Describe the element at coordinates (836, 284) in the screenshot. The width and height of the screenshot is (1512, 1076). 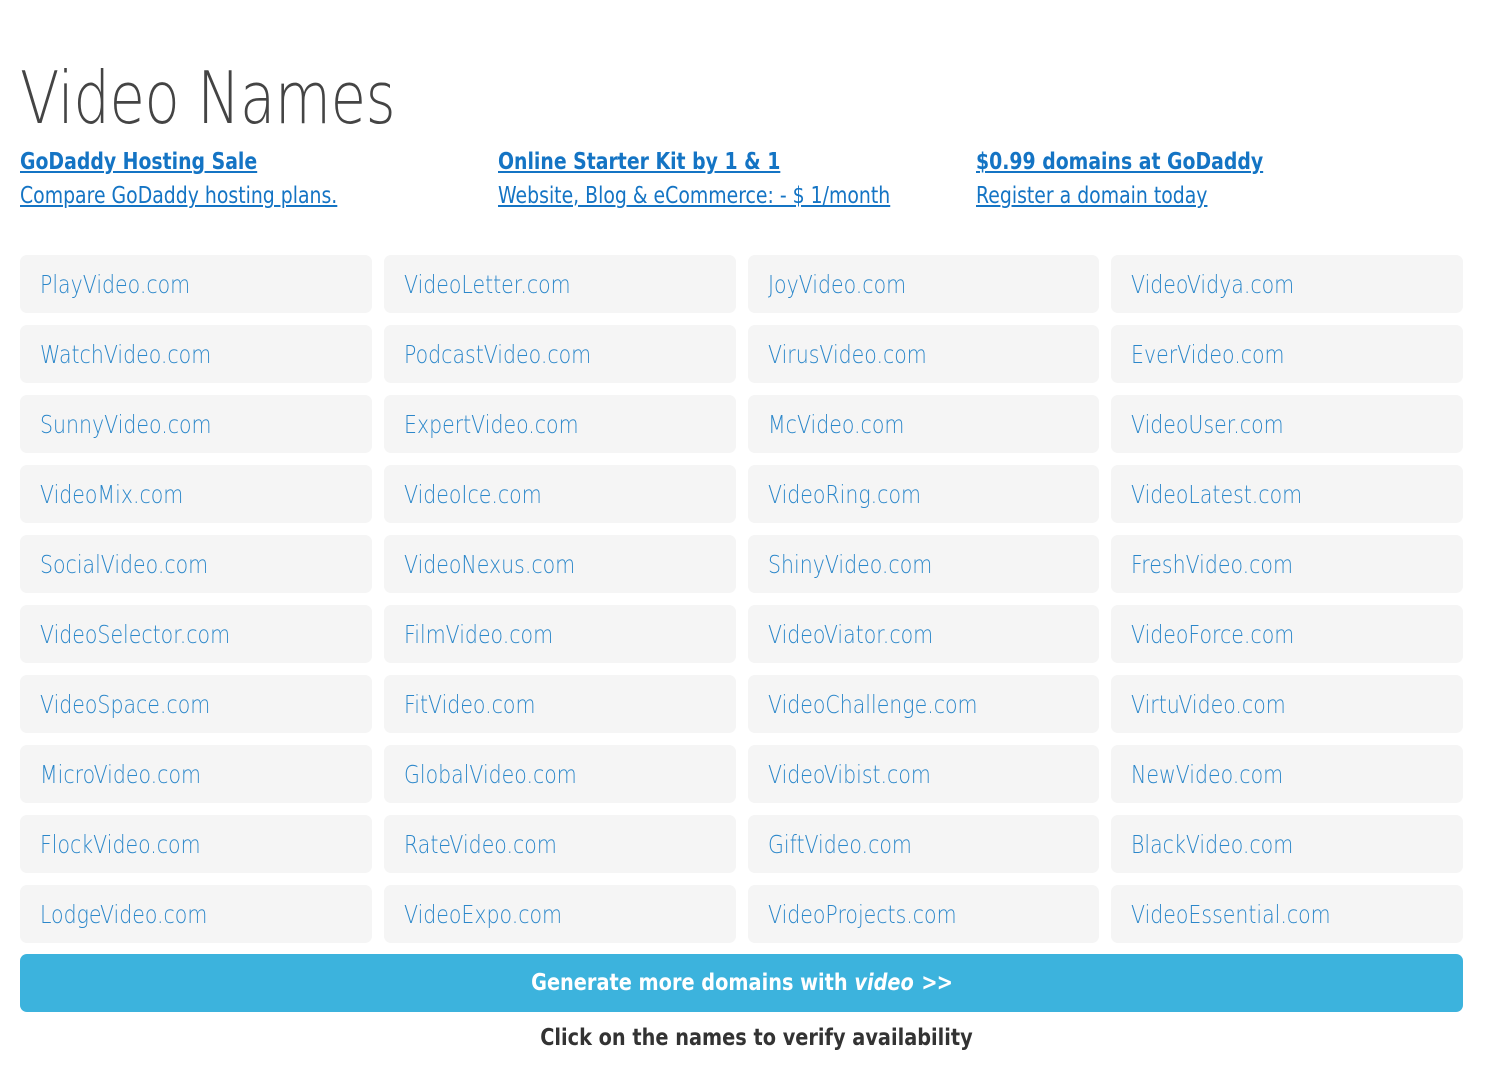
I see `domain-name-label: JoyVideo.com` at that location.